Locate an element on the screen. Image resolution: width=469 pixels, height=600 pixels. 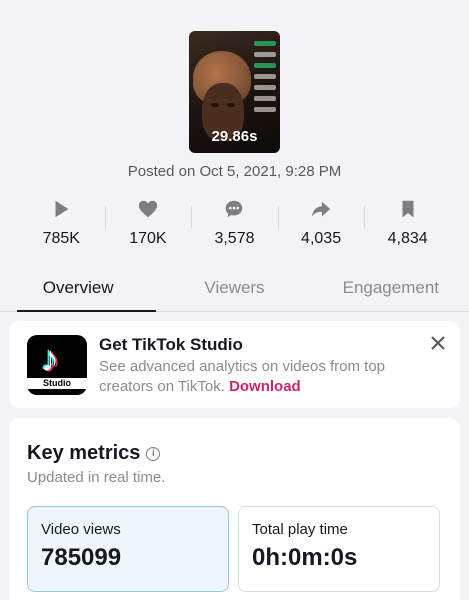
metric-label: Total play time is located at coordinates (300, 529).